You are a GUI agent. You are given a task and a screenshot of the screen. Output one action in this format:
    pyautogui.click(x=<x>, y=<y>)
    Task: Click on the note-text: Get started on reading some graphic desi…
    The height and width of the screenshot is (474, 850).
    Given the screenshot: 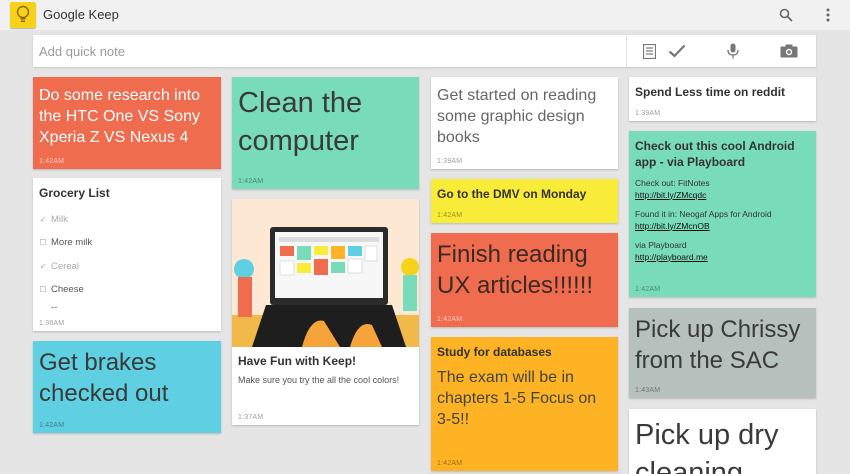 What is the action you would take?
    pyautogui.click(x=517, y=117)
    